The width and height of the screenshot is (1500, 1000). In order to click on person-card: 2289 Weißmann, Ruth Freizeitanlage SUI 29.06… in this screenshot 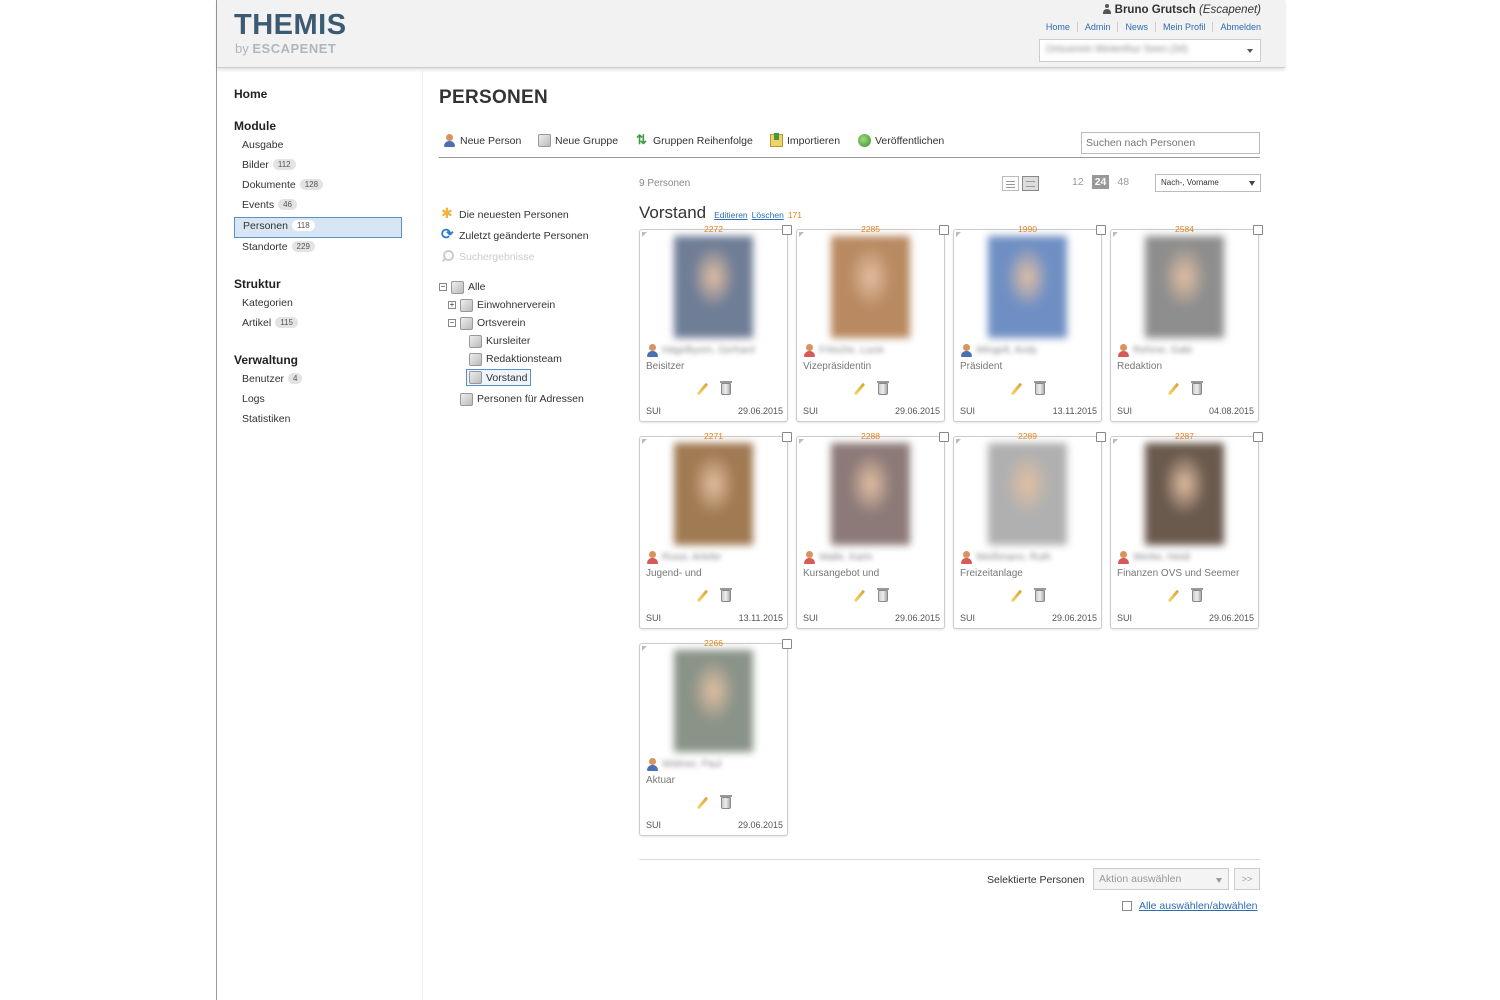, I will do `click(1029, 530)`.